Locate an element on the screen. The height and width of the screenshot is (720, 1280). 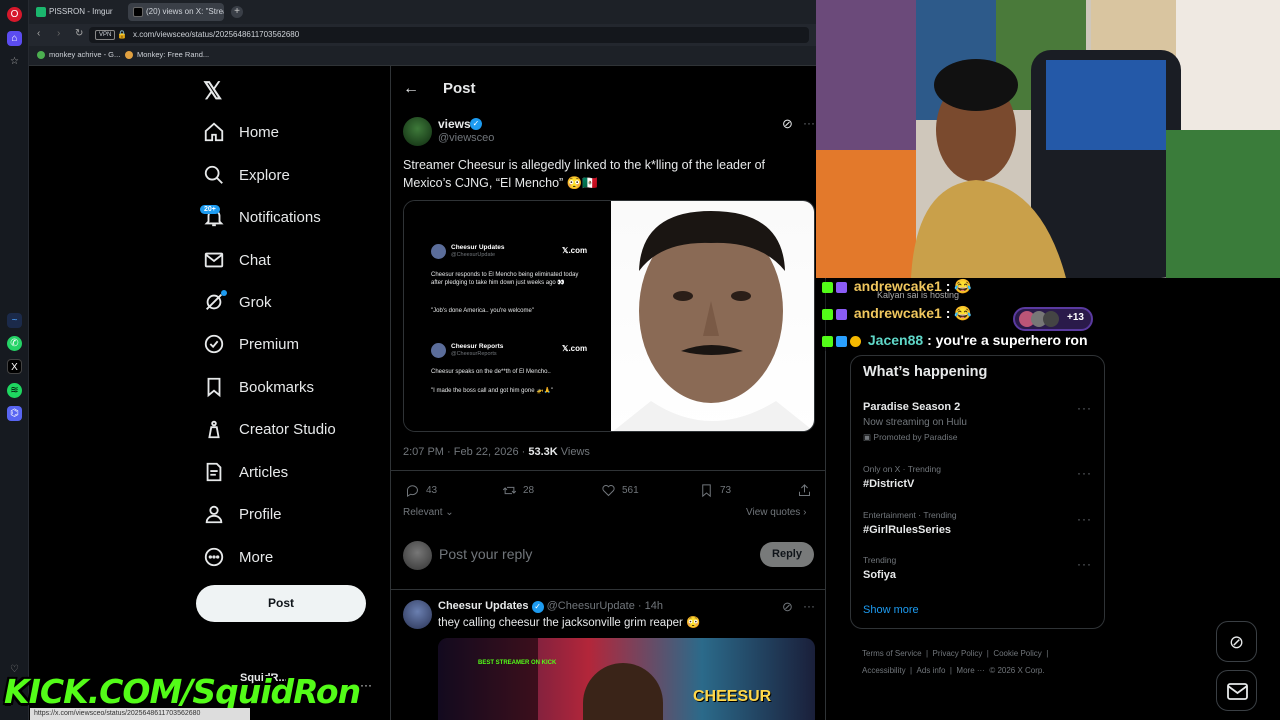
x-logo-icon: 𝕏 is located at coordinates (212, 91).